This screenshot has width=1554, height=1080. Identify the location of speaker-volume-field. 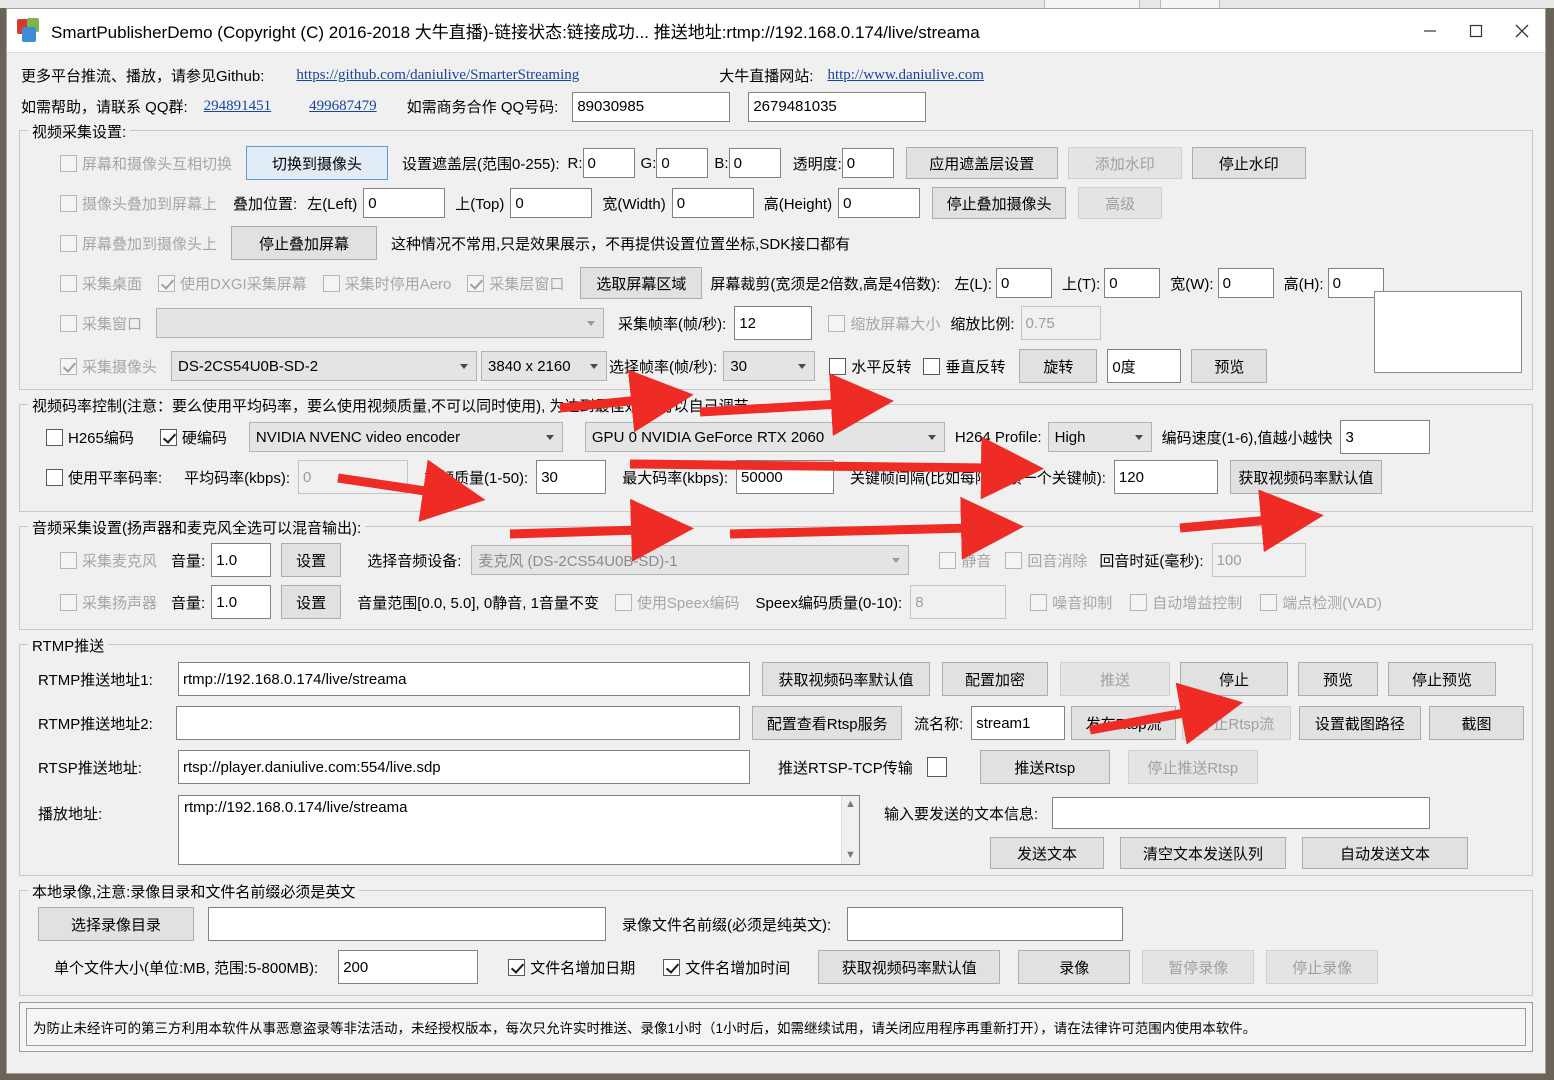
(241, 602).